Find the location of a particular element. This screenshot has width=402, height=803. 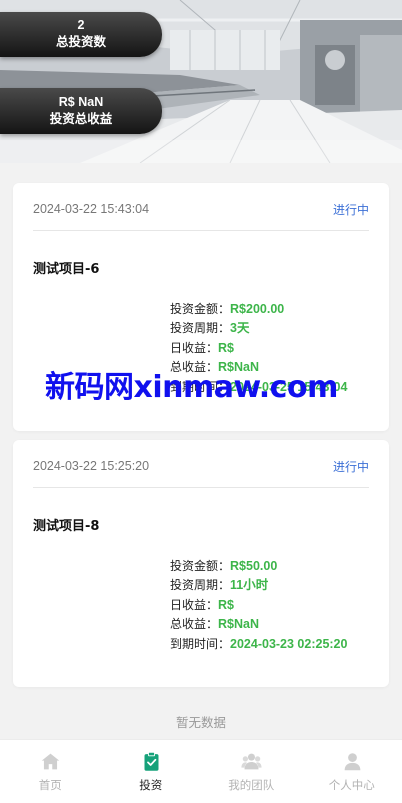

detail-value: 2024-03-23 02:25:20 is located at coordinates (289, 643).